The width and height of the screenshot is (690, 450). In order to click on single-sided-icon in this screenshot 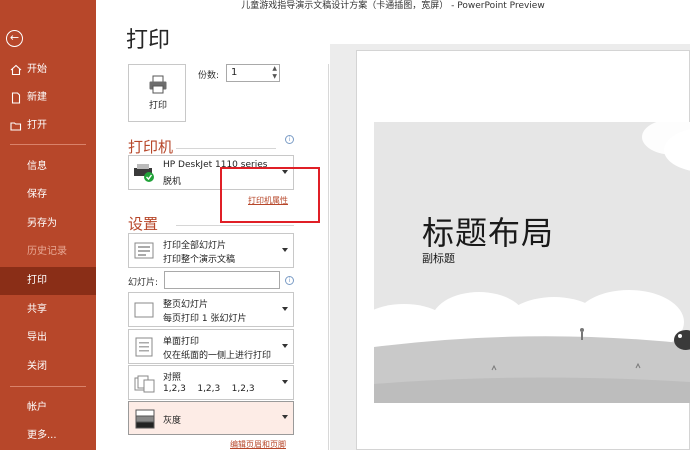, I will do `click(144, 347)`.